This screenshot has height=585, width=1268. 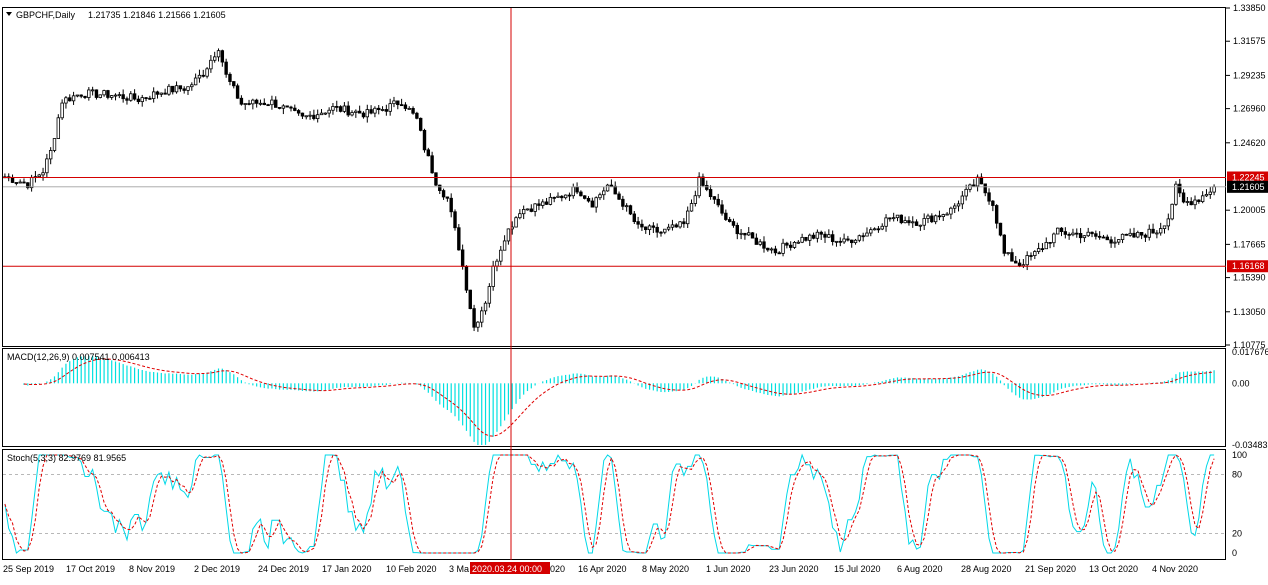 I want to click on ohlc-values: 1.21735 1.21846 1.21566 1.21605, so click(x=157, y=15).